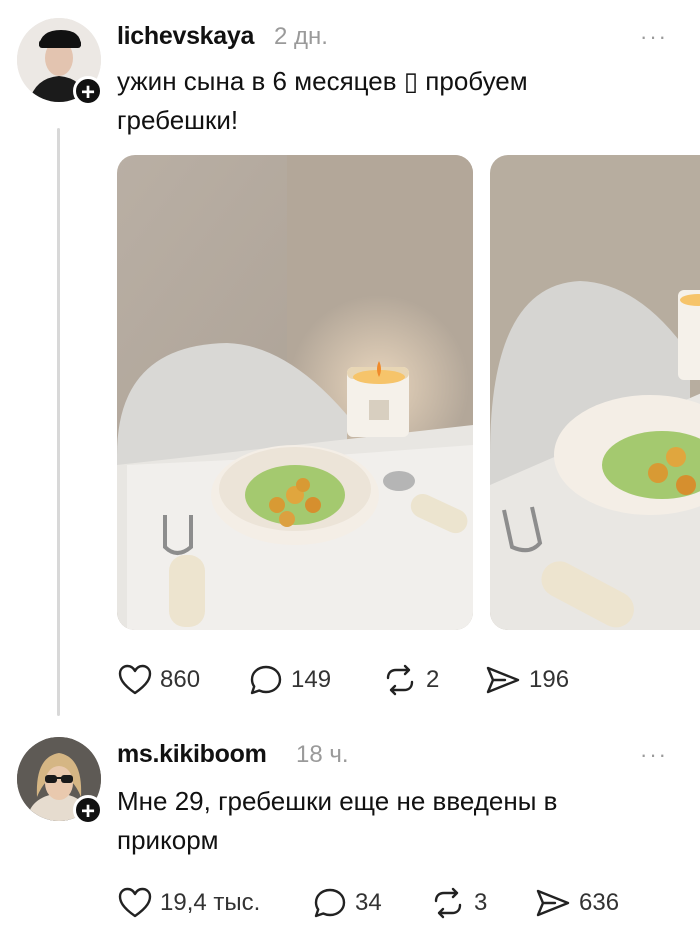 This screenshot has width=700, height=929. Describe the element at coordinates (301, 36) in the screenshot. I see `post-time: 2 дн.` at that location.